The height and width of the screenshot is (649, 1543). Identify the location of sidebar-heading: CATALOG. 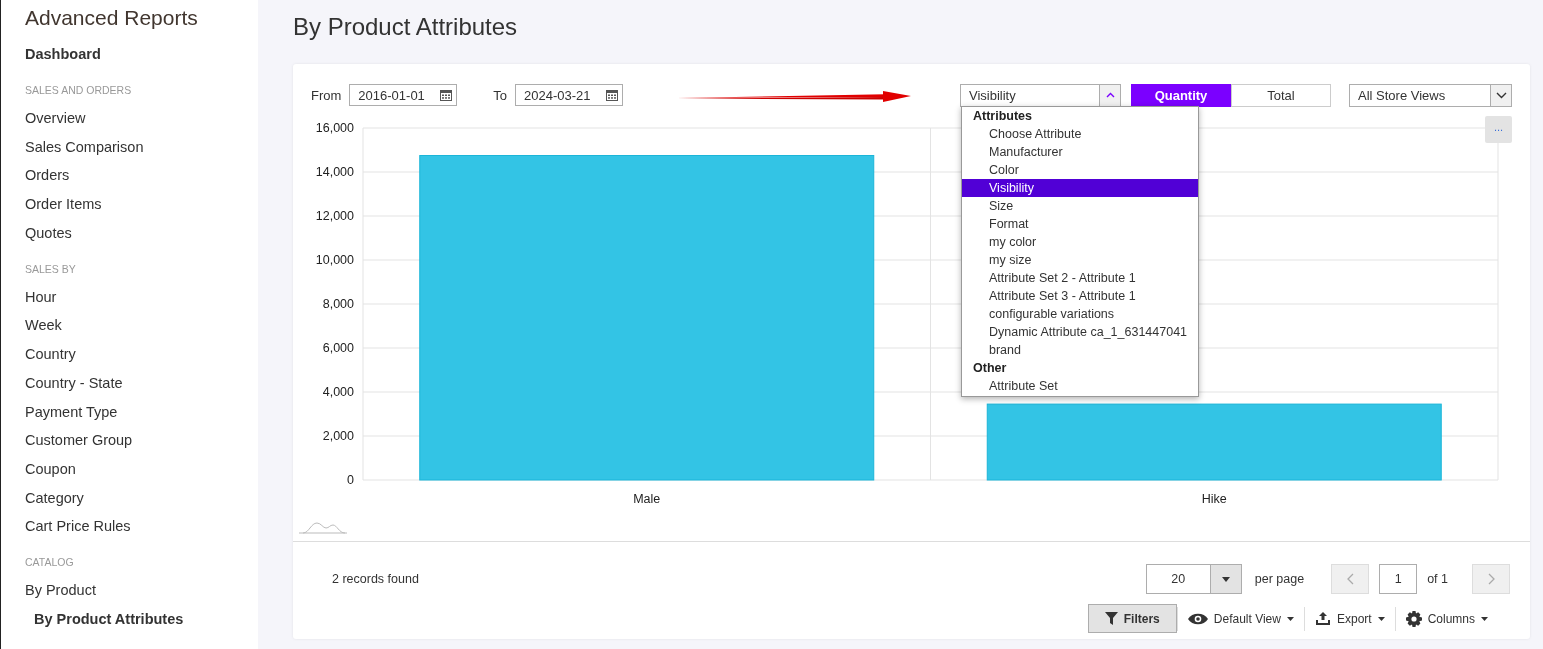
(50, 562).